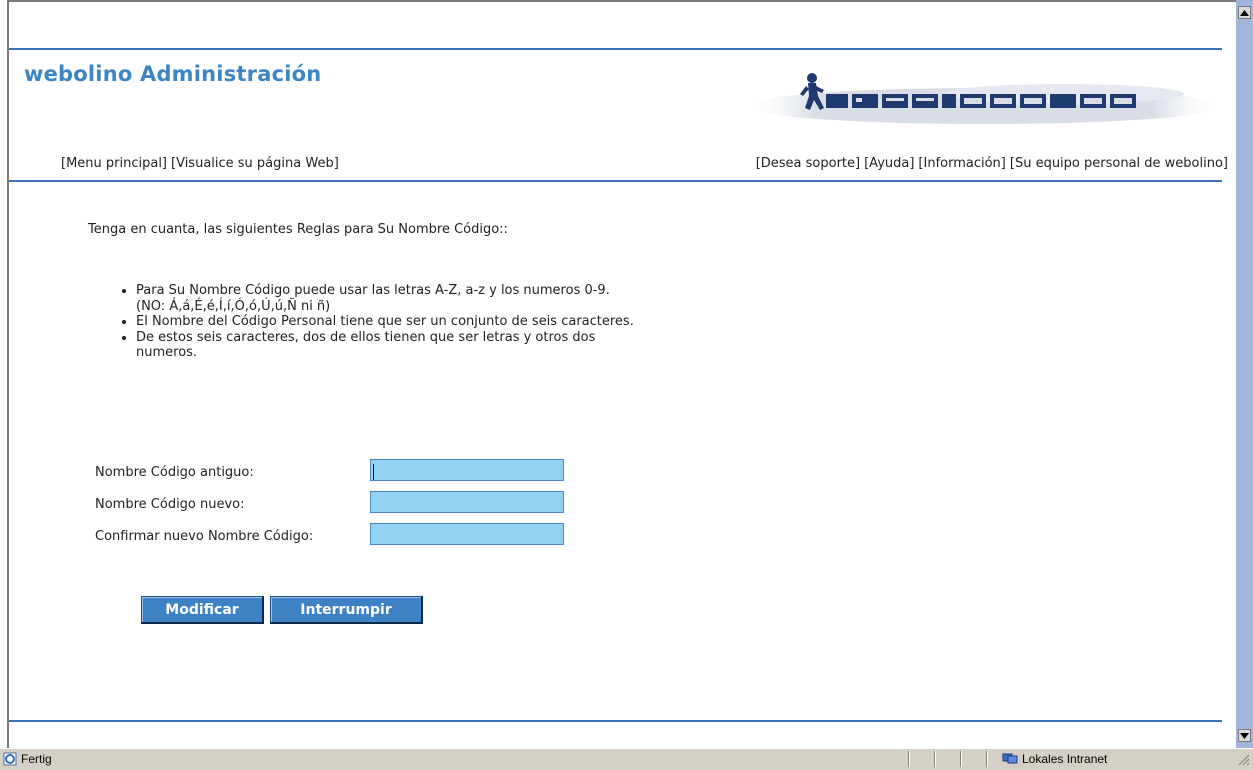  What do you see at coordinates (1119, 163) in the screenshot?
I see `nav-equipo-personal: [Su equipo personal de webolino]` at bounding box center [1119, 163].